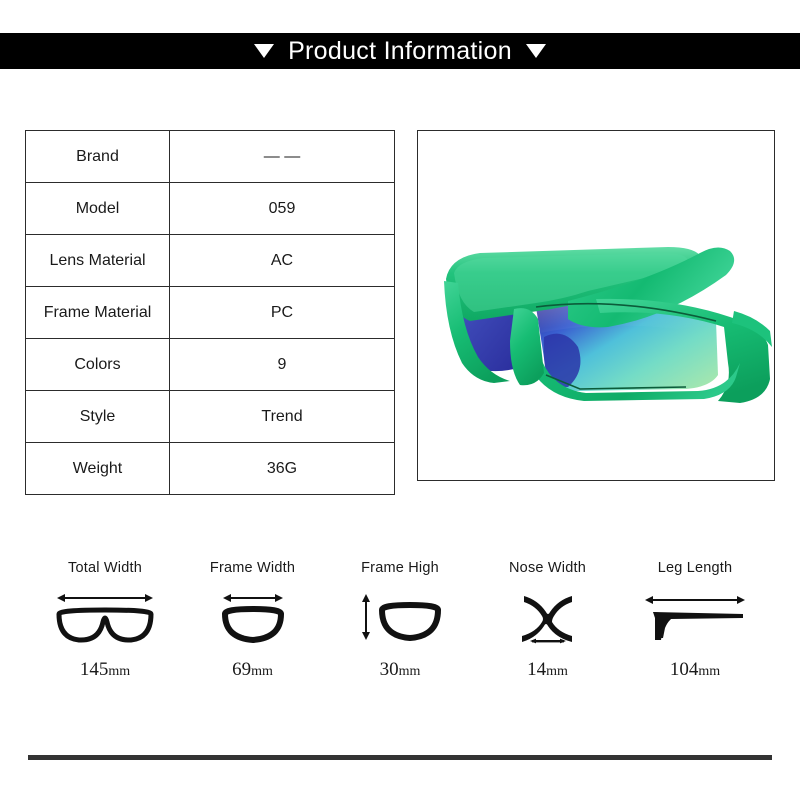 The height and width of the screenshot is (800, 800). What do you see at coordinates (97, 208) in the screenshot?
I see `spec-label-model: Model` at bounding box center [97, 208].